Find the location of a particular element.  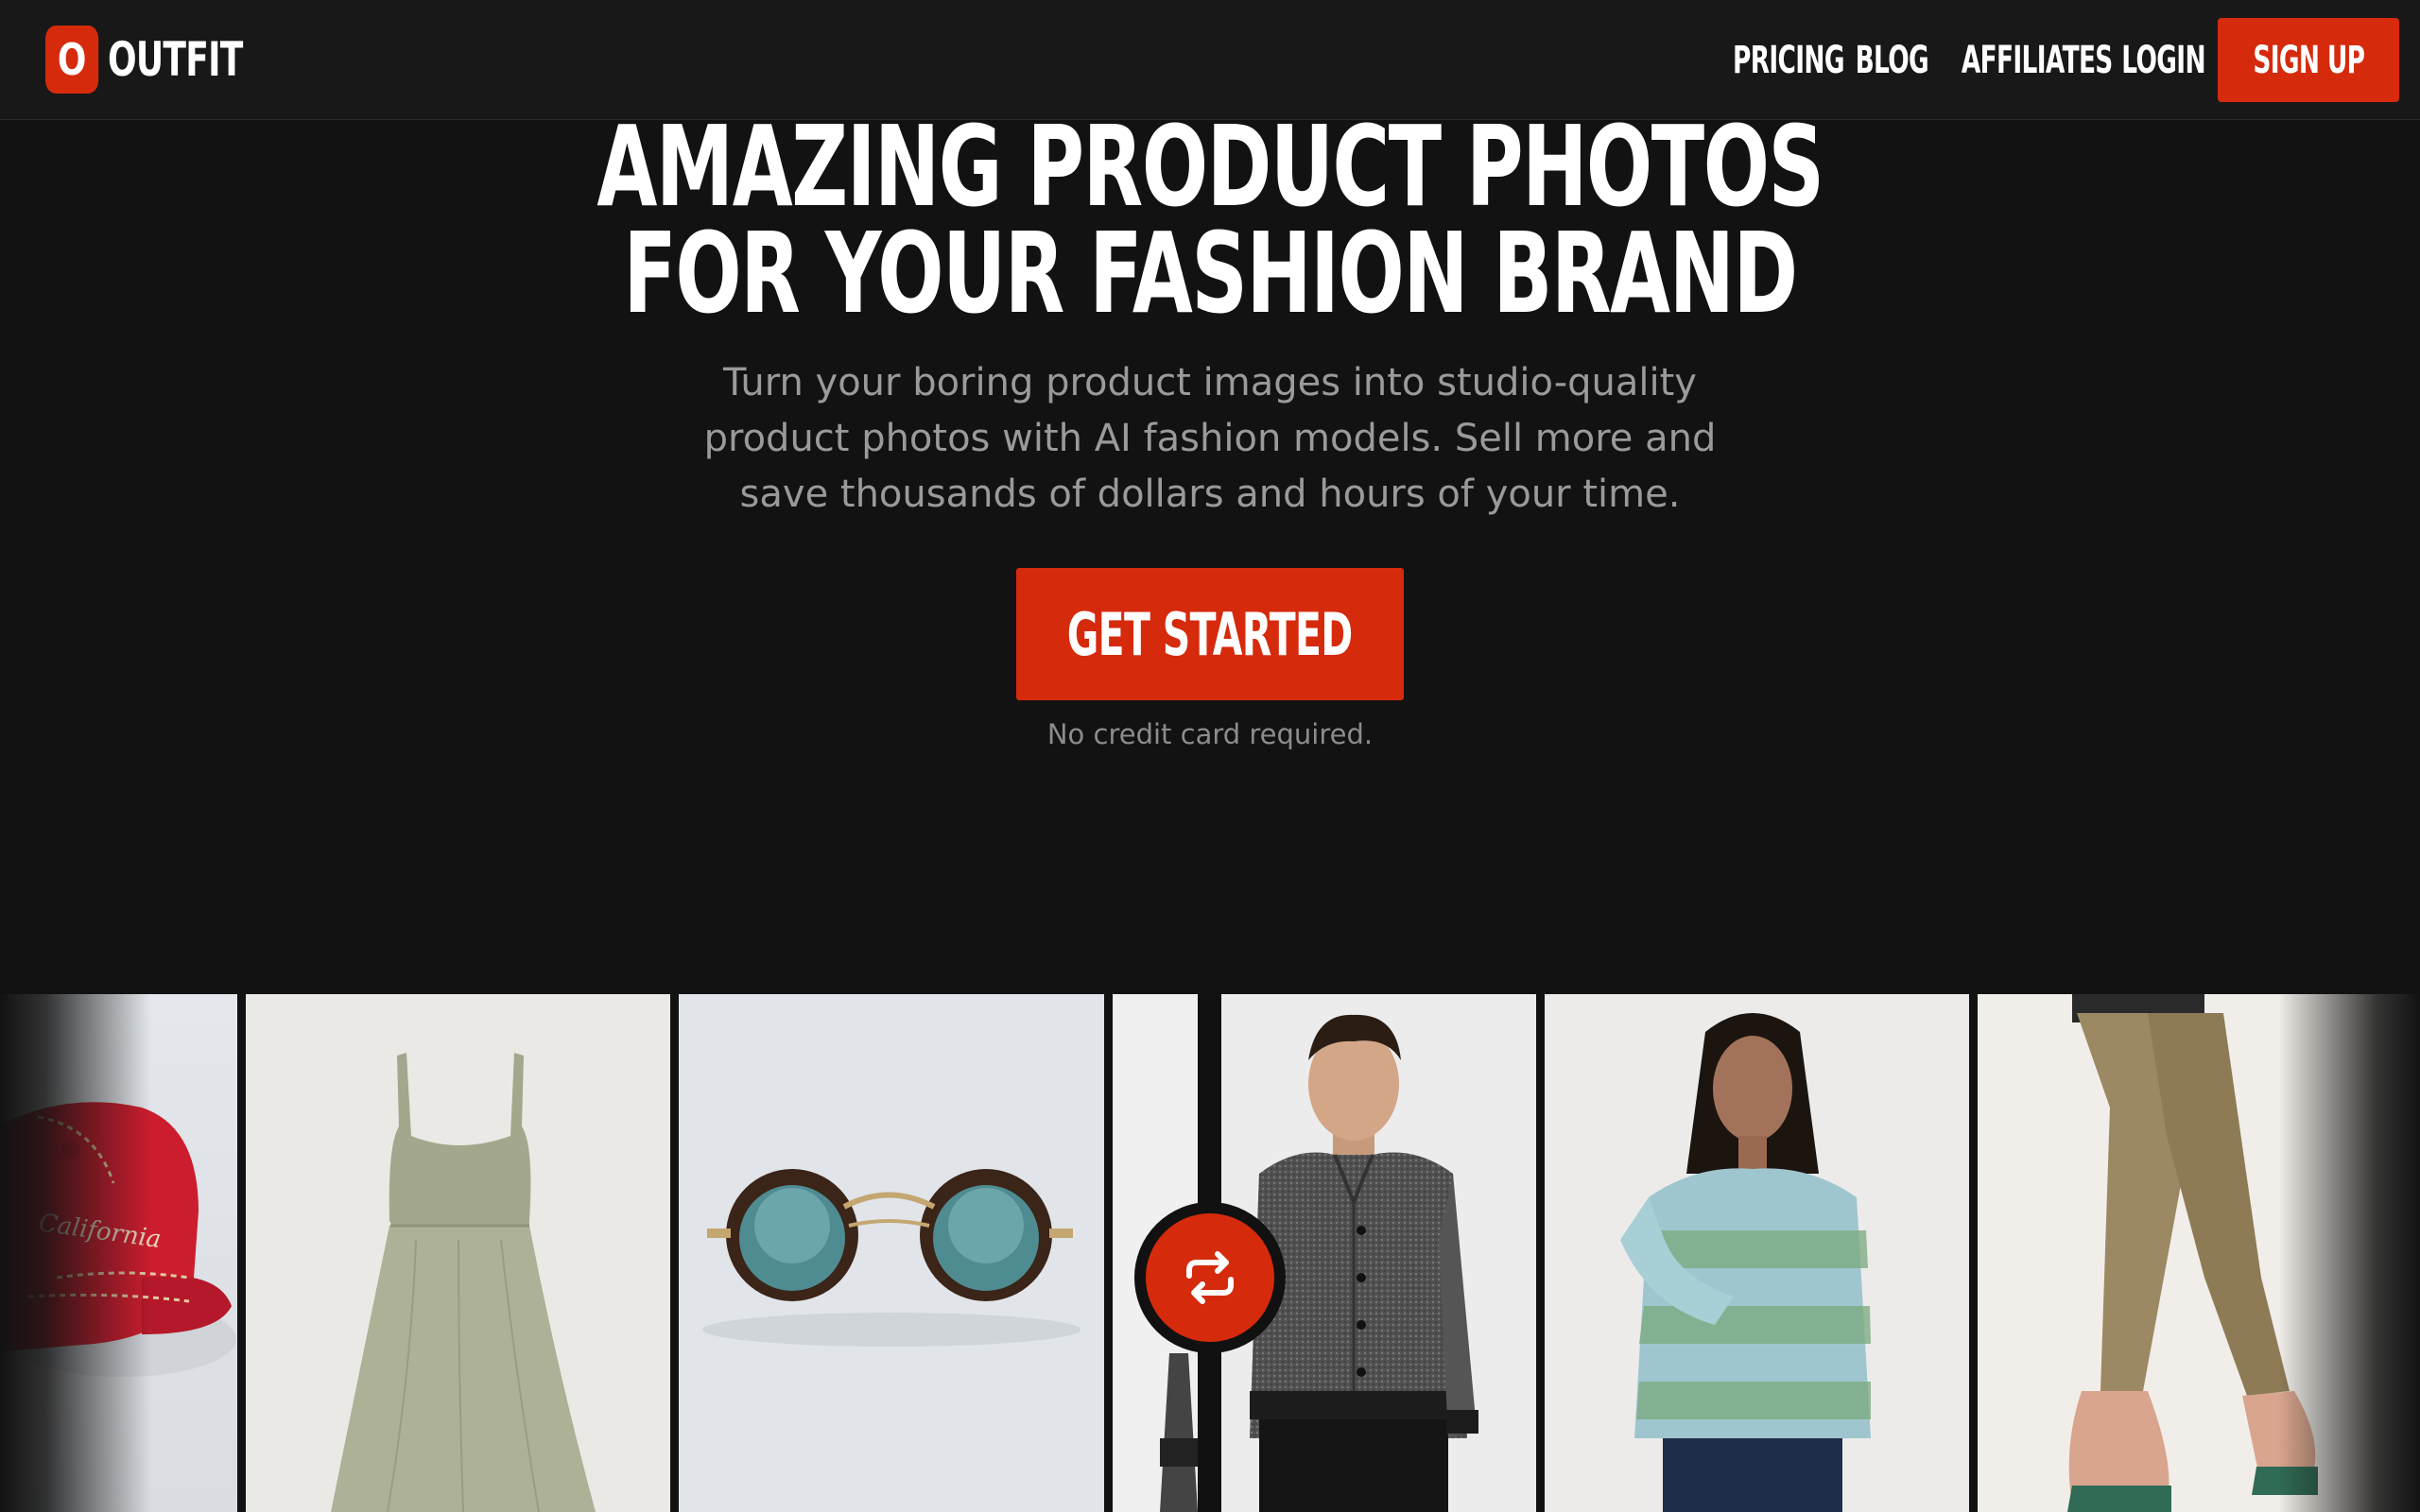

logo-text: OUTFIT is located at coordinates (175, 59).